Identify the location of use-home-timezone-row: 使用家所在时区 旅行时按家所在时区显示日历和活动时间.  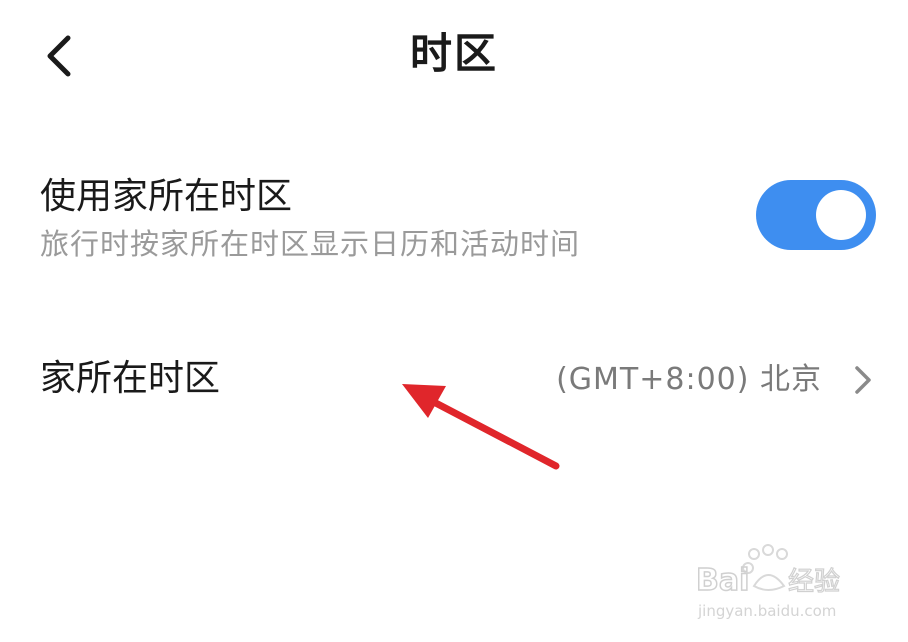
(460, 220).